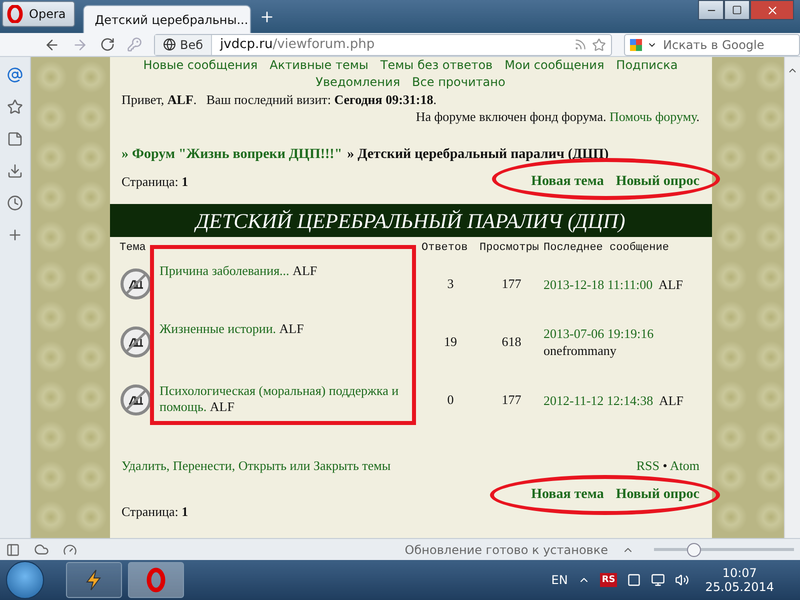  Describe the element at coordinates (459, 82) in the screenshot. I see `nav-link: Все прочитано` at that location.